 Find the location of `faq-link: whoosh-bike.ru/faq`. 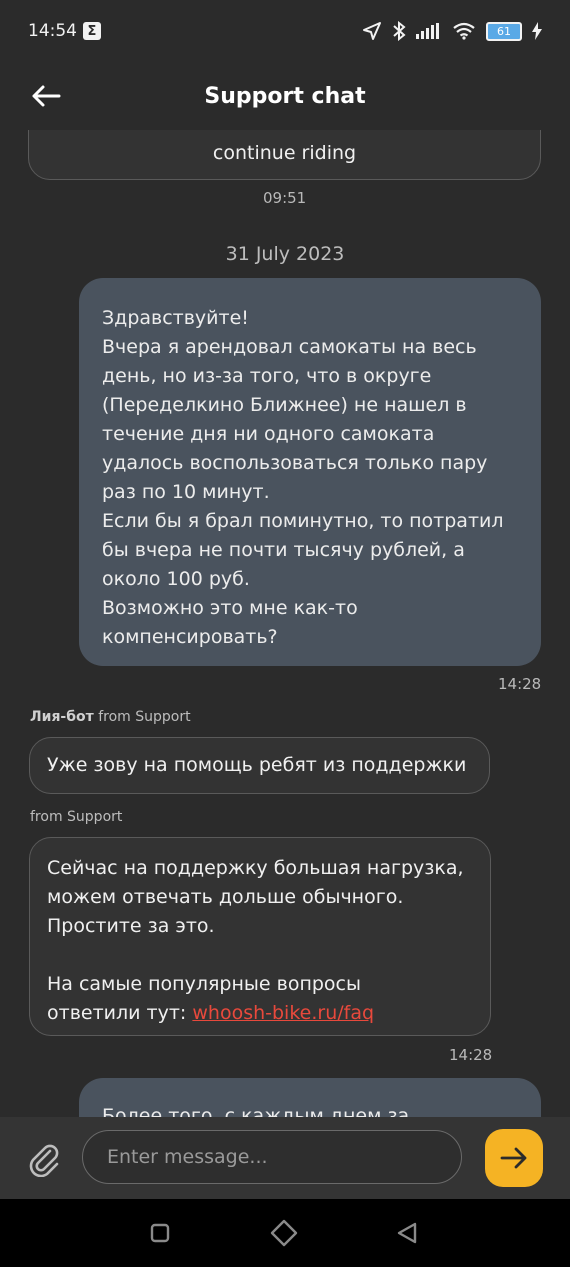

faq-link: whoosh-bike.ru/faq is located at coordinates (283, 1013).